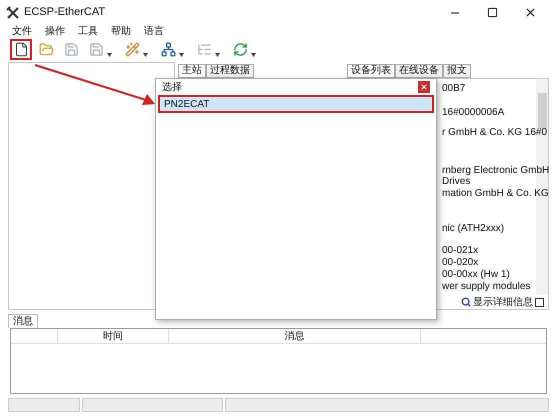  I want to click on maximize-icon, so click(492, 12).